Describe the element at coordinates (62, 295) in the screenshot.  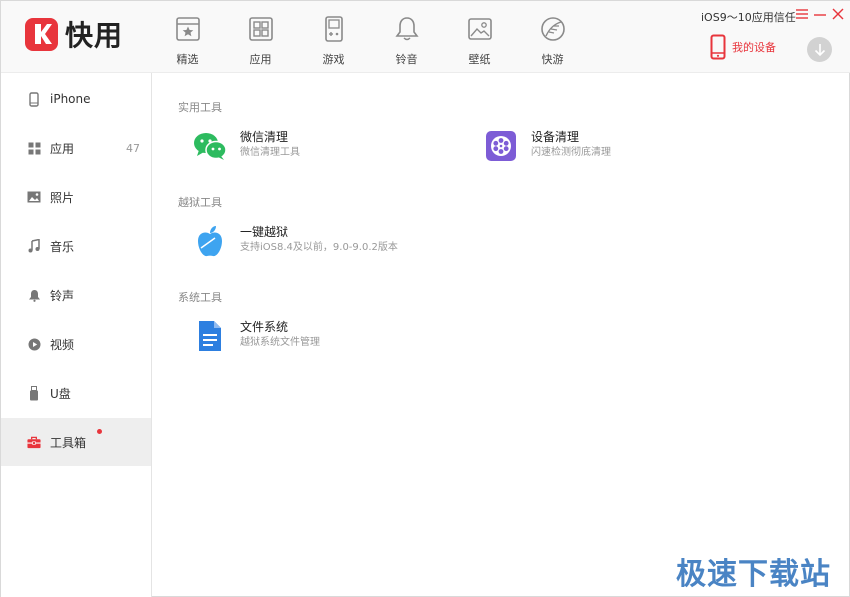
I see `sidebar-item-label: 铃声` at that location.